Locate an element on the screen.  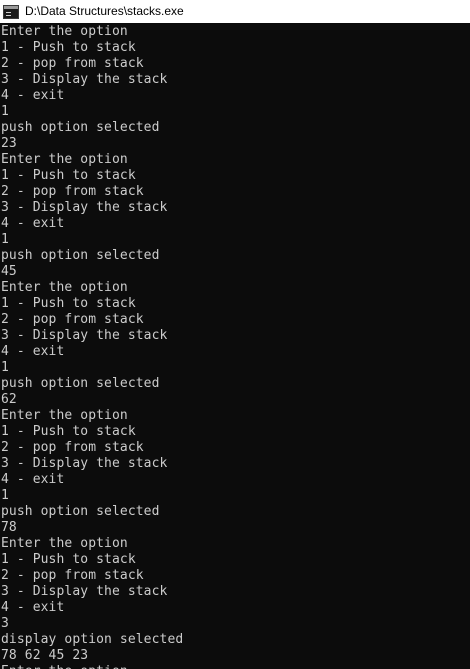
console-line: 62 is located at coordinates (9, 399).